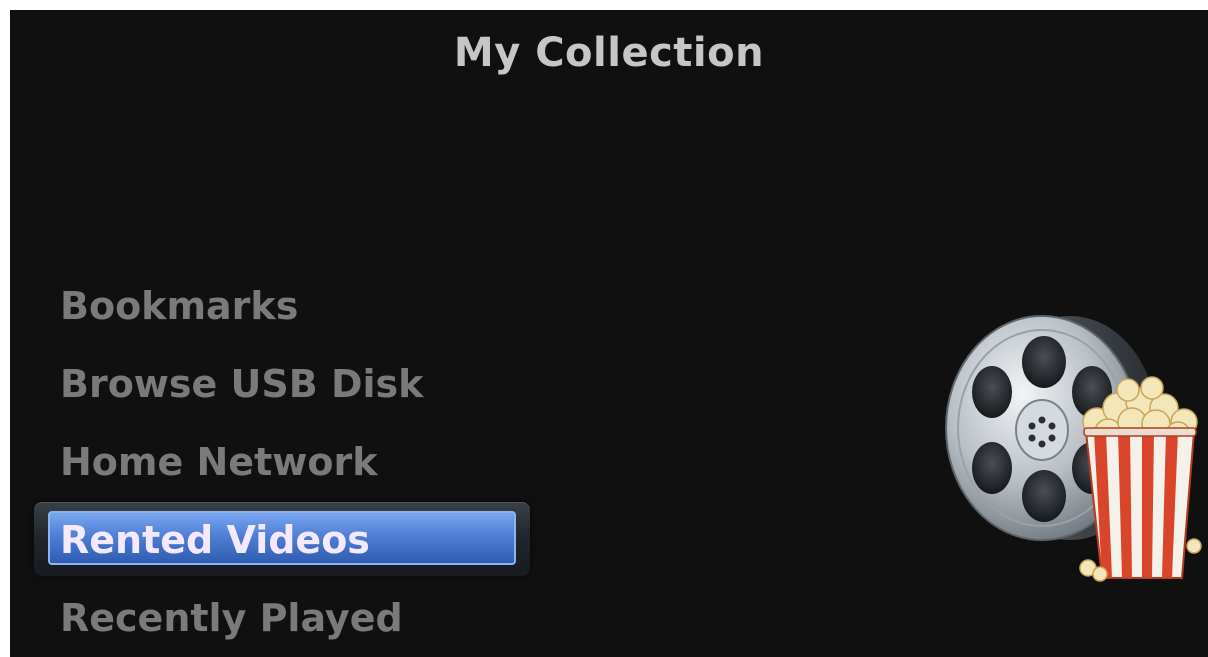  What do you see at coordinates (231, 618) in the screenshot?
I see `menu-item-label: Recently Played` at bounding box center [231, 618].